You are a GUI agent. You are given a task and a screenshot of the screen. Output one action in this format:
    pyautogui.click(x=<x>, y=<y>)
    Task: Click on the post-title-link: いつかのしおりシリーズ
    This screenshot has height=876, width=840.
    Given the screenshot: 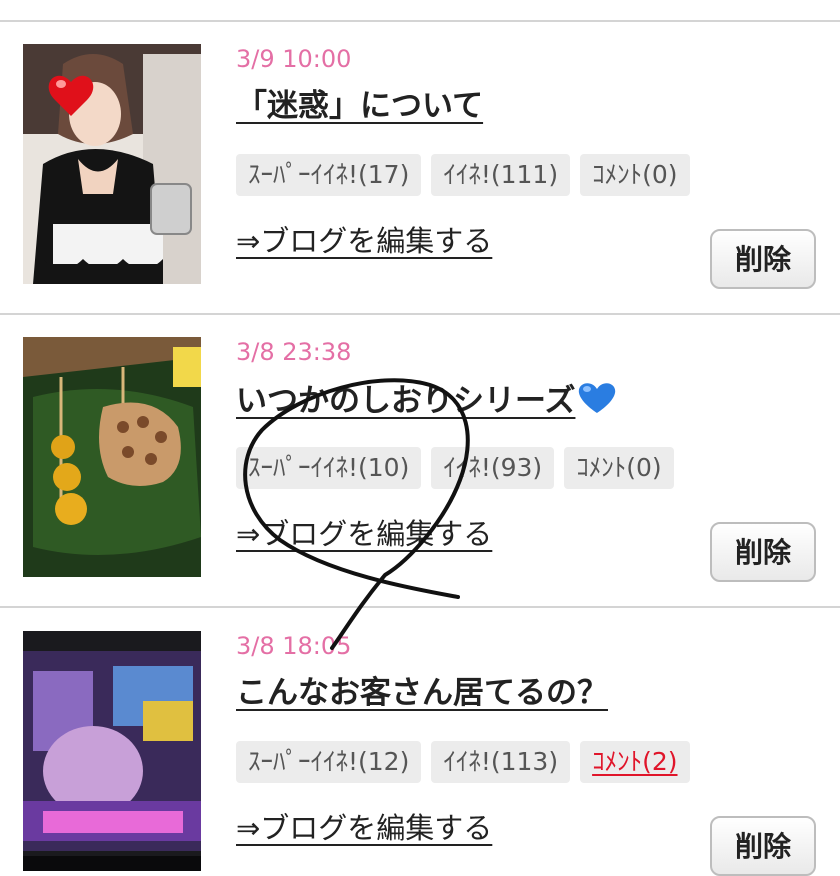 What is the action you would take?
    pyautogui.click(x=426, y=402)
    